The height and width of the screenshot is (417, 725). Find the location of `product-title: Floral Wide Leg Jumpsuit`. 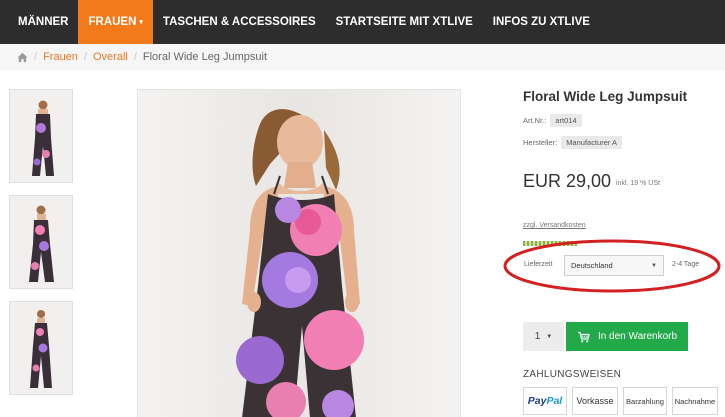

product-title: Floral Wide Leg Jumpsuit is located at coordinates (605, 96).